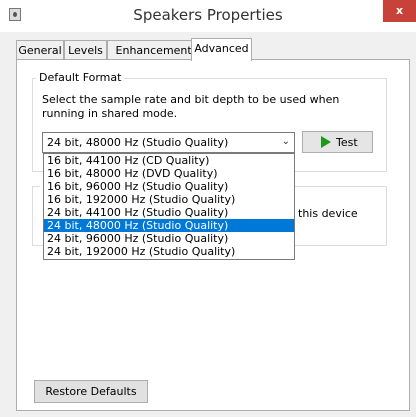 The height and width of the screenshot is (417, 416). I want to click on dropdown-option-selected: 24 bit, 48000 Hz (Studio Quality), so click(169, 225).